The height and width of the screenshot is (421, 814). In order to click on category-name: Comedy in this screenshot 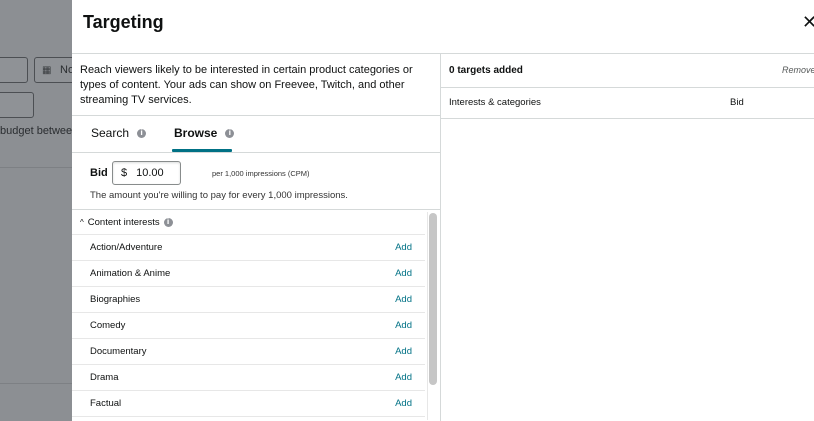, I will do `click(108, 325)`.